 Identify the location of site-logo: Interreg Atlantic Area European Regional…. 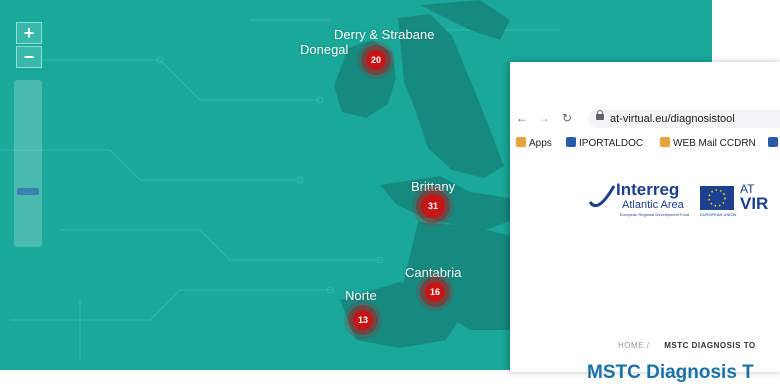
(683, 200).